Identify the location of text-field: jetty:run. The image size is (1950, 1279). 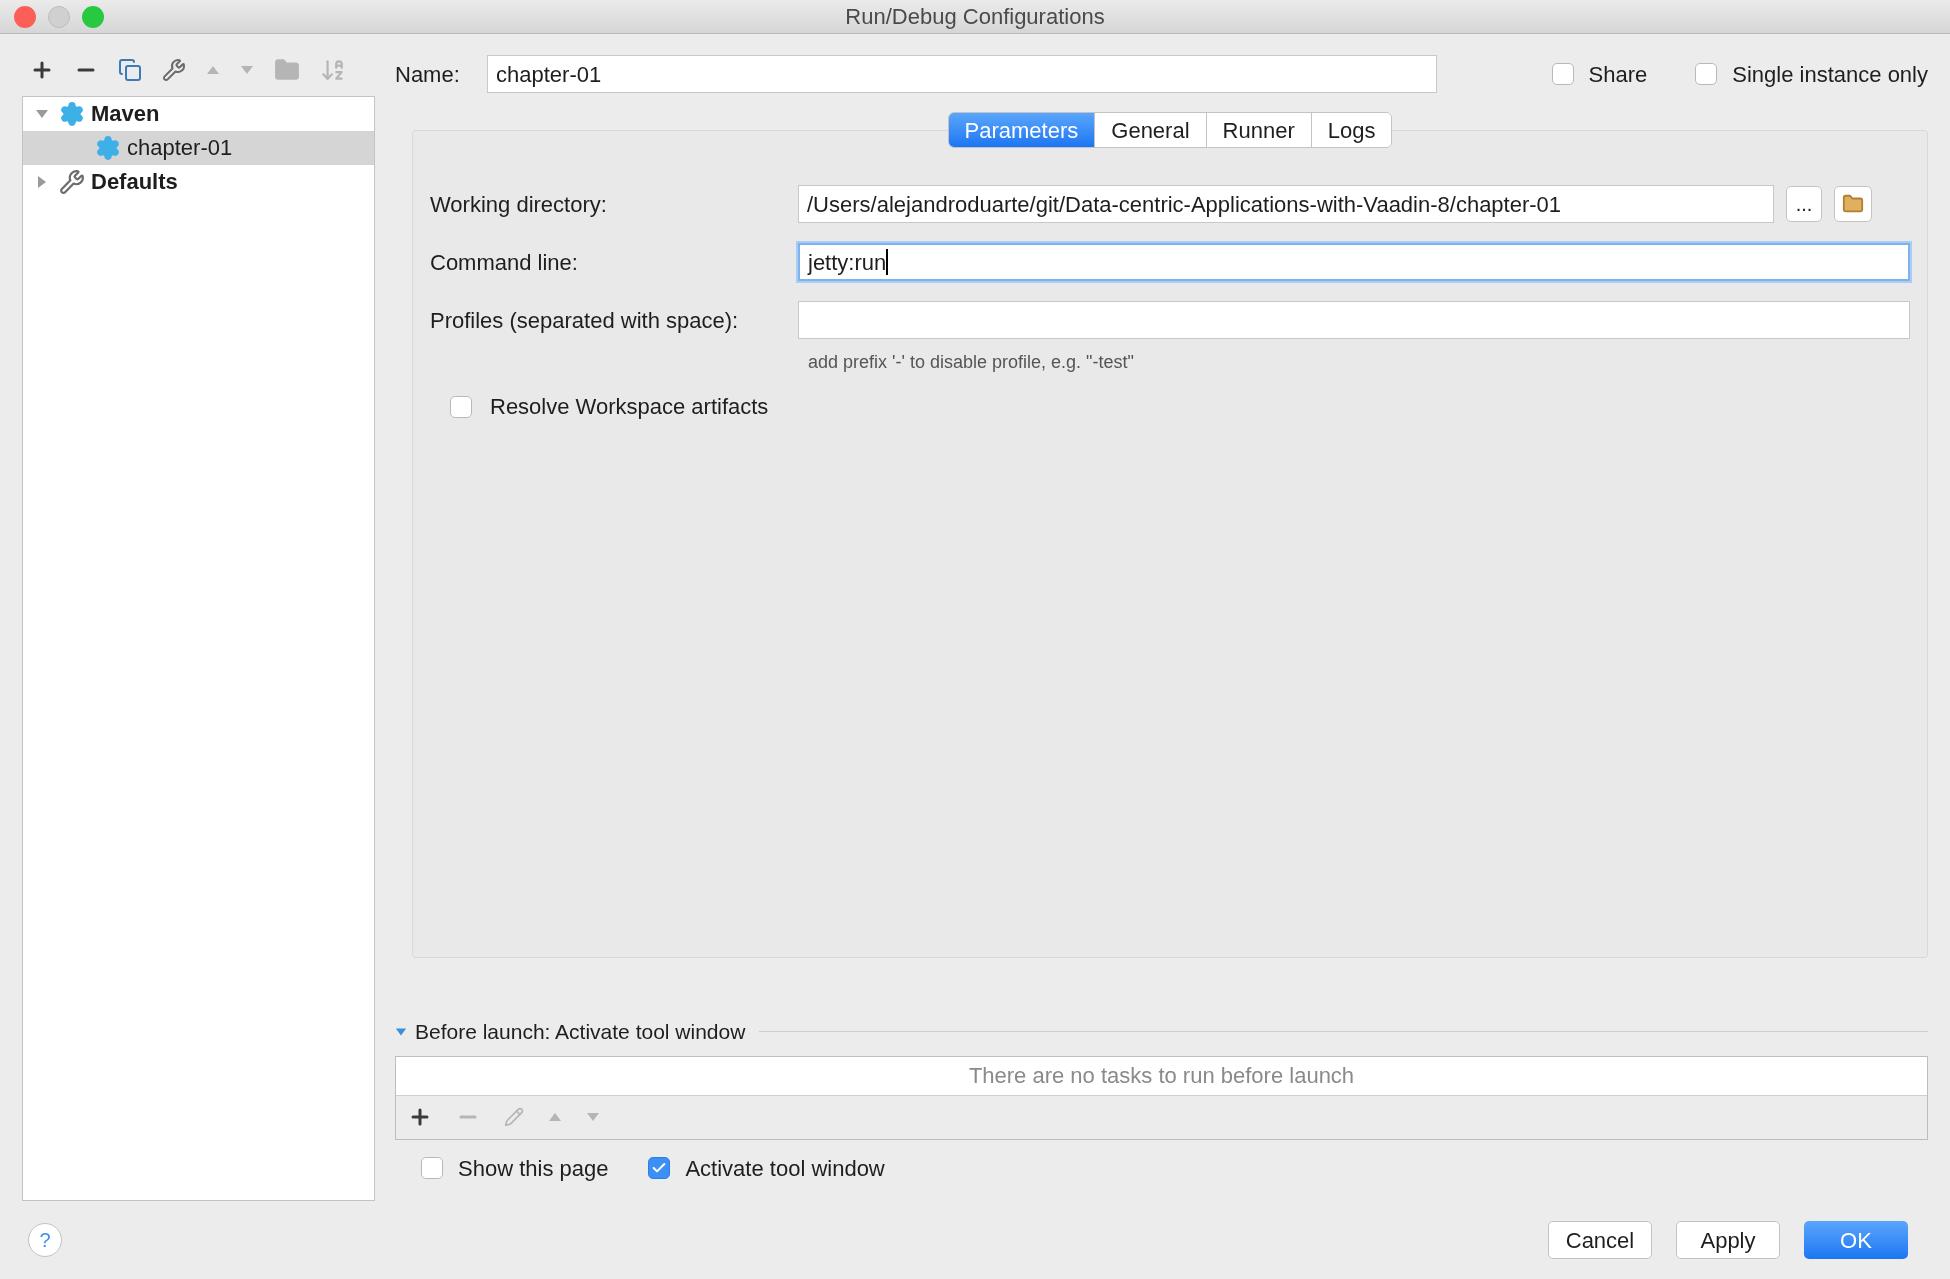
(1354, 262).